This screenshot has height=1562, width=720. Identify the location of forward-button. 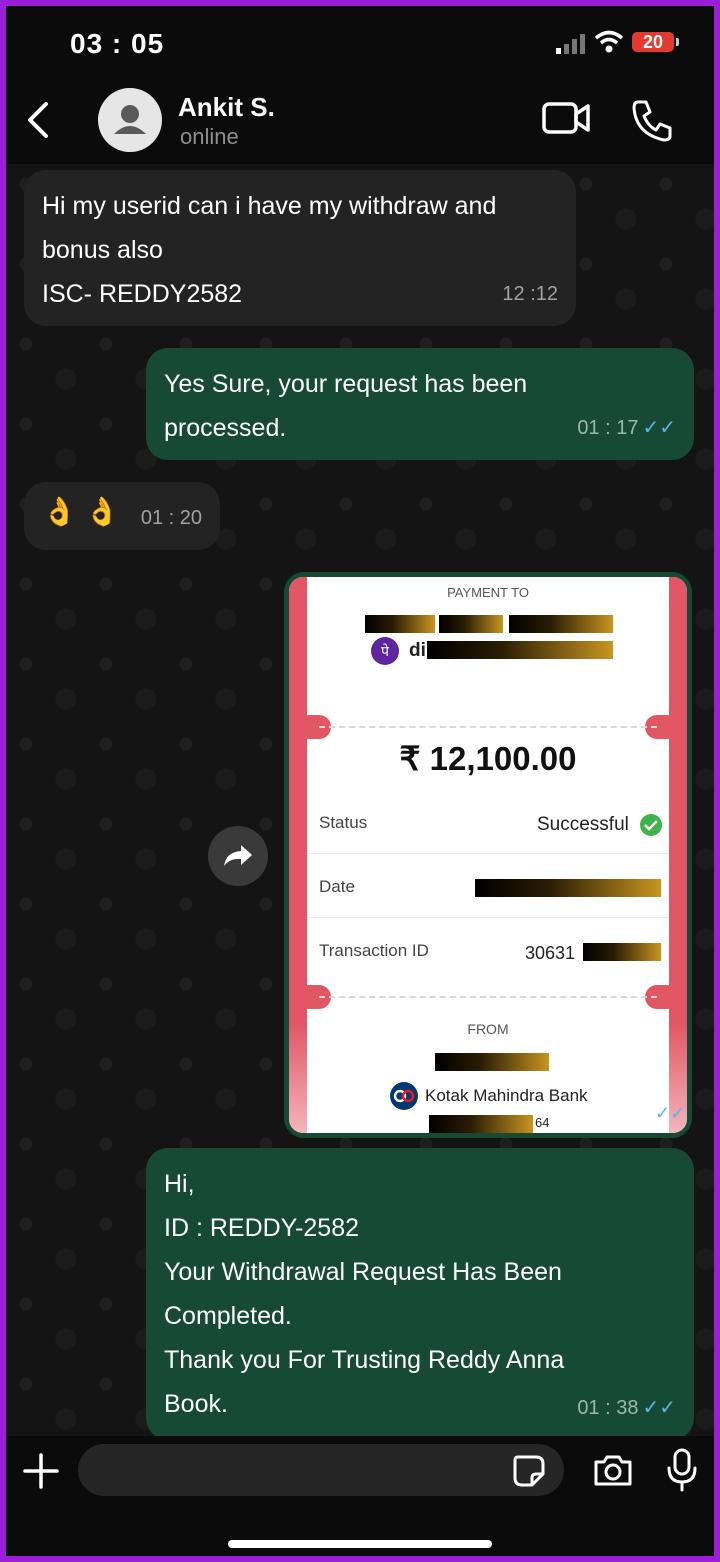
(238, 856).